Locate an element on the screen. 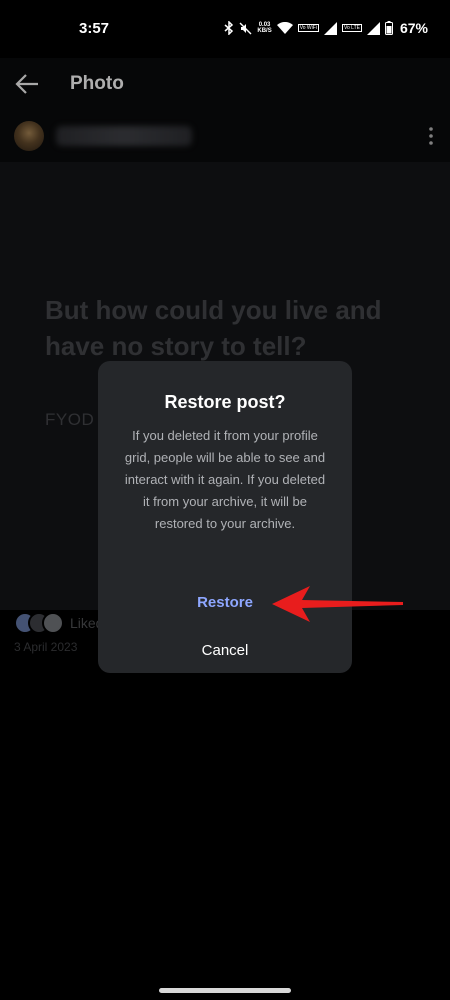 The width and height of the screenshot is (450, 1000). bluetooth-icon is located at coordinates (229, 28).